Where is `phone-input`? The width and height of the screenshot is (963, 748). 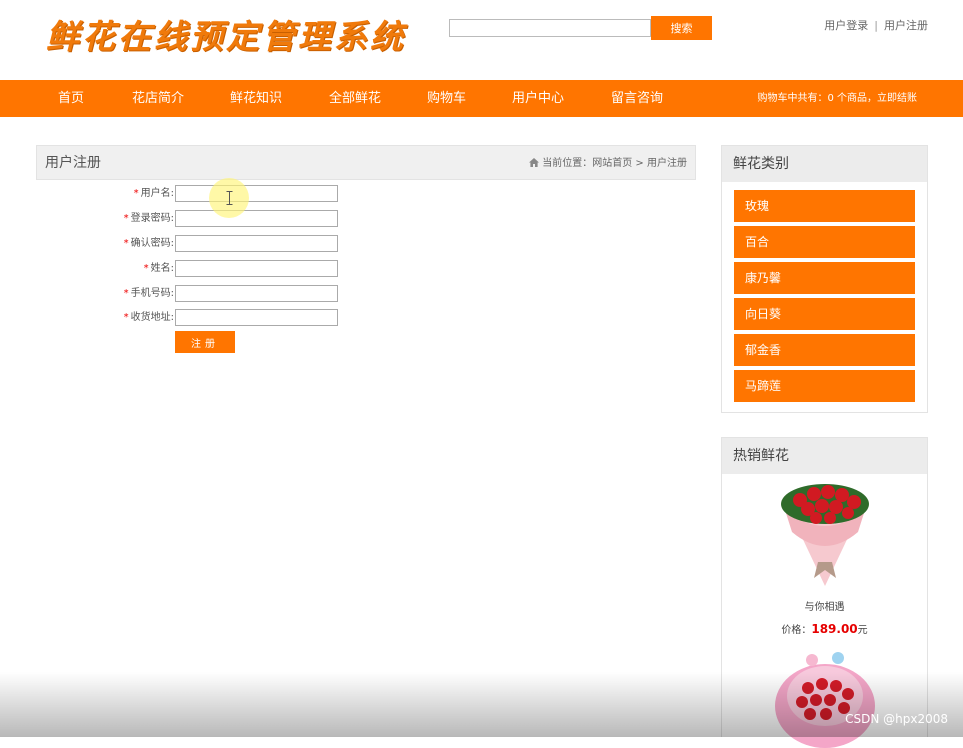 phone-input is located at coordinates (256, 293).